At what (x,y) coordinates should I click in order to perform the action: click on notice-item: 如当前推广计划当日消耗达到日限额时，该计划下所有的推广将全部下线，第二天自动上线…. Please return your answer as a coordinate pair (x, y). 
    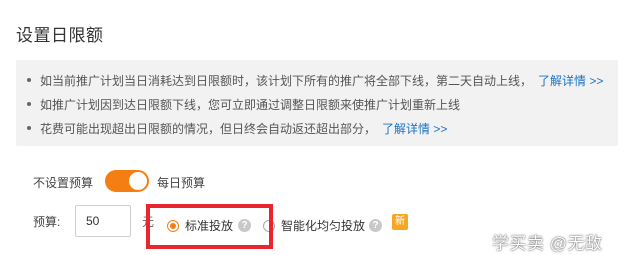
    Looking at the image, I should click on (315, 80).